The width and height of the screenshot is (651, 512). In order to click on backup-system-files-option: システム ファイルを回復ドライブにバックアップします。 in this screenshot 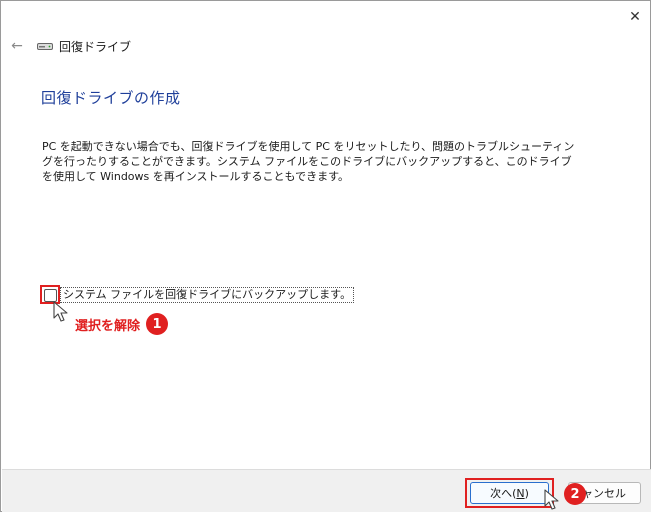, I will do `click(198, 295)`.